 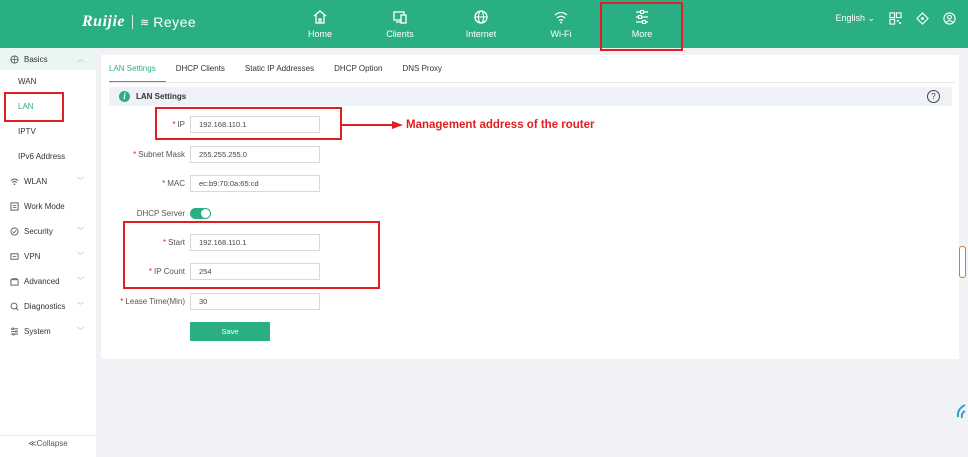 I want to click on sidebar-item-label: IPv6 Address, so click(x=42, y=156).